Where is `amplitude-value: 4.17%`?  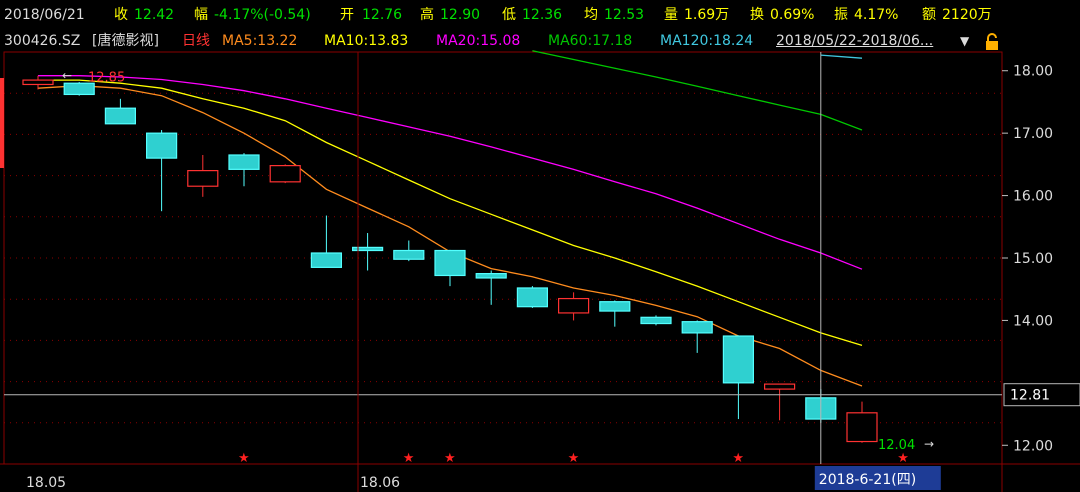
amplitude-value: 4.17% is located at coordinates (876, 15).